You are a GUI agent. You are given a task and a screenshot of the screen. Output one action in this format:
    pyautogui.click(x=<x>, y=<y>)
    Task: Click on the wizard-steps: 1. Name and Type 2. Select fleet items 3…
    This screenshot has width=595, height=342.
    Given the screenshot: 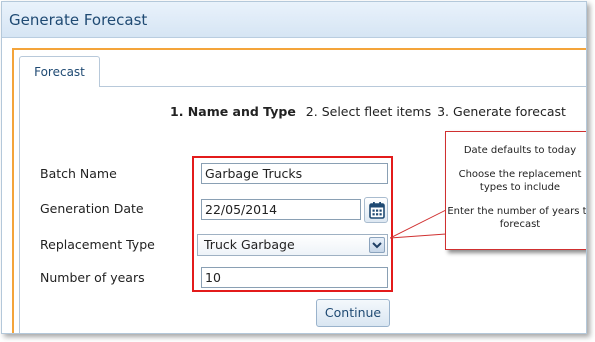 What is the action you would take?
    pyautogui.click(x=369, y=111)
    